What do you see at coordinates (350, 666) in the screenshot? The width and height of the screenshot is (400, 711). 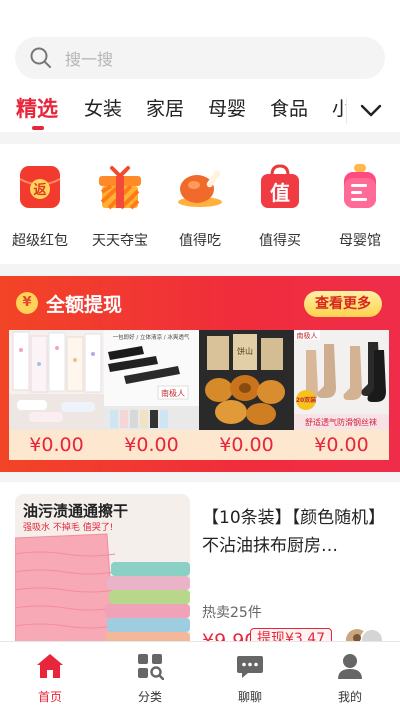 I see `user-profile-icon` at bounding box center [350, 666].